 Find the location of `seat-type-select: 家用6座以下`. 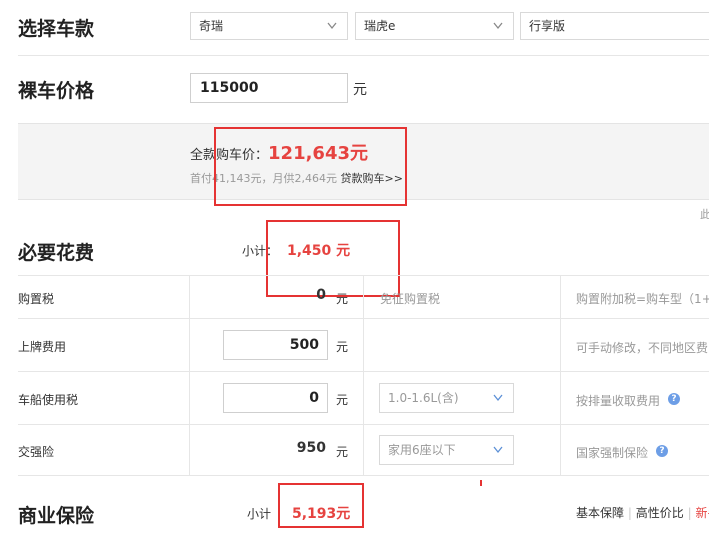

seat-type-select: 家用6座以下 is located at coordinates (446, 450).